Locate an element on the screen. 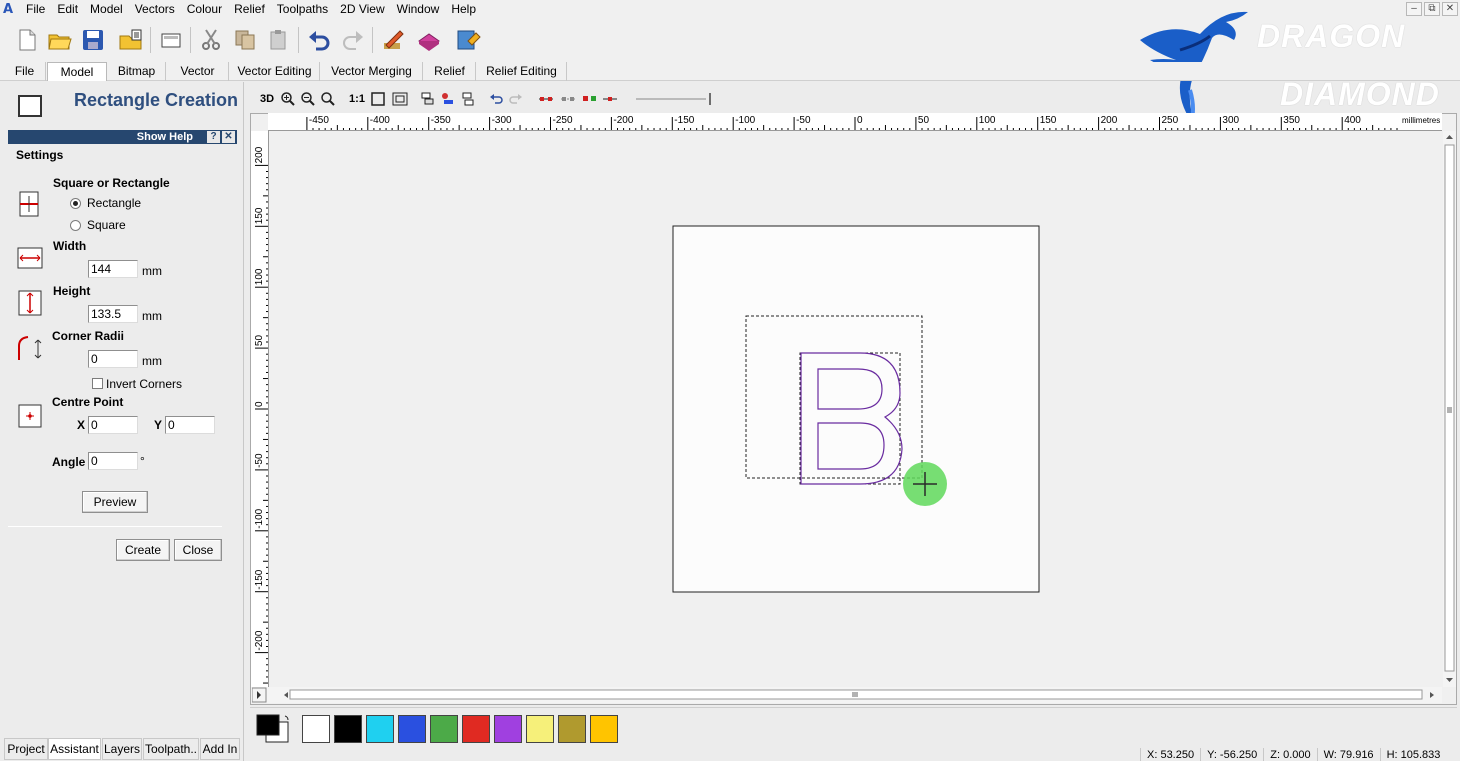  preview-button: Preview is located at coordinates (115, 502).